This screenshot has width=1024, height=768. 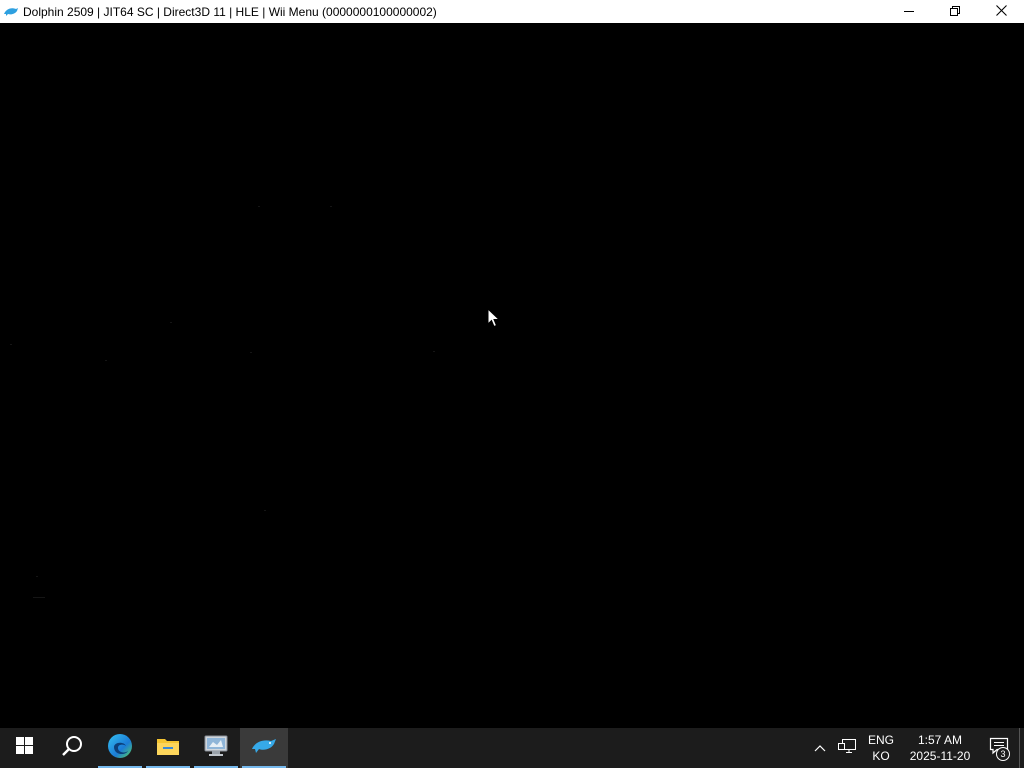 What do you see at coordinates (940, 756) in the screenshot?
I see `clock-date: 2025-11-20` at bounding box center [940, 756].